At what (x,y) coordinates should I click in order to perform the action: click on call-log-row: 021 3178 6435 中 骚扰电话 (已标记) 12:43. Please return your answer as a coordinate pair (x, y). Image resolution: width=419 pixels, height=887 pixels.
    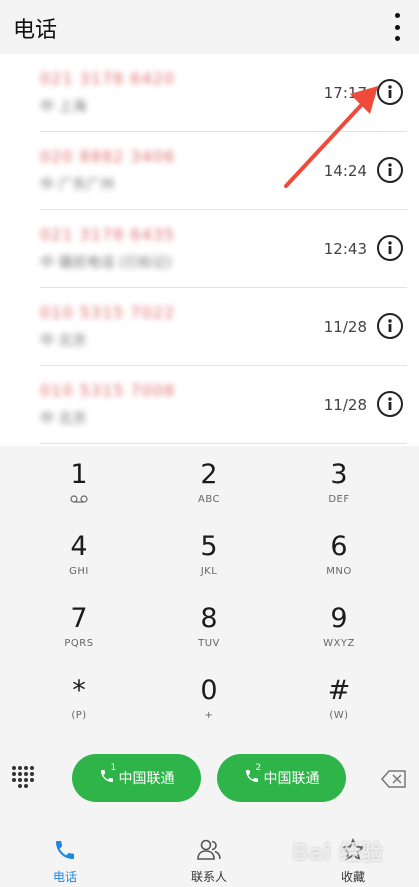
    Looking at the image, I should click on (209, 249).